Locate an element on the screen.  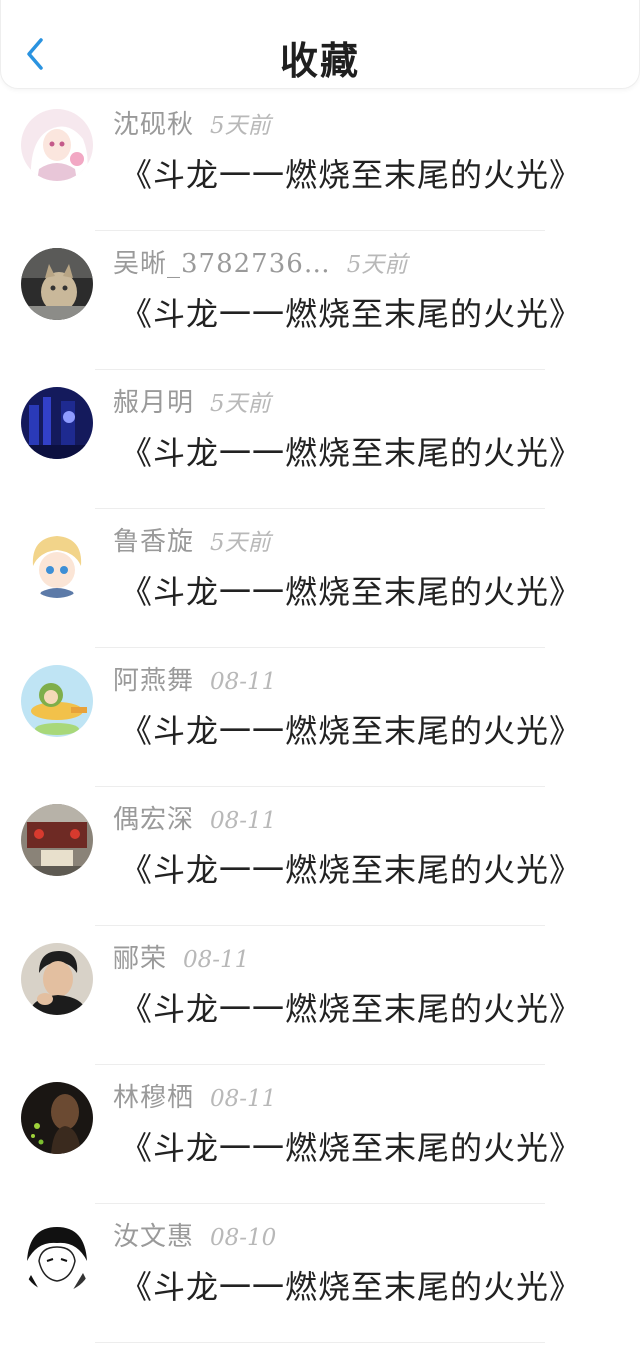
user-name: 赧月明 is located at coordinates (153, 403).